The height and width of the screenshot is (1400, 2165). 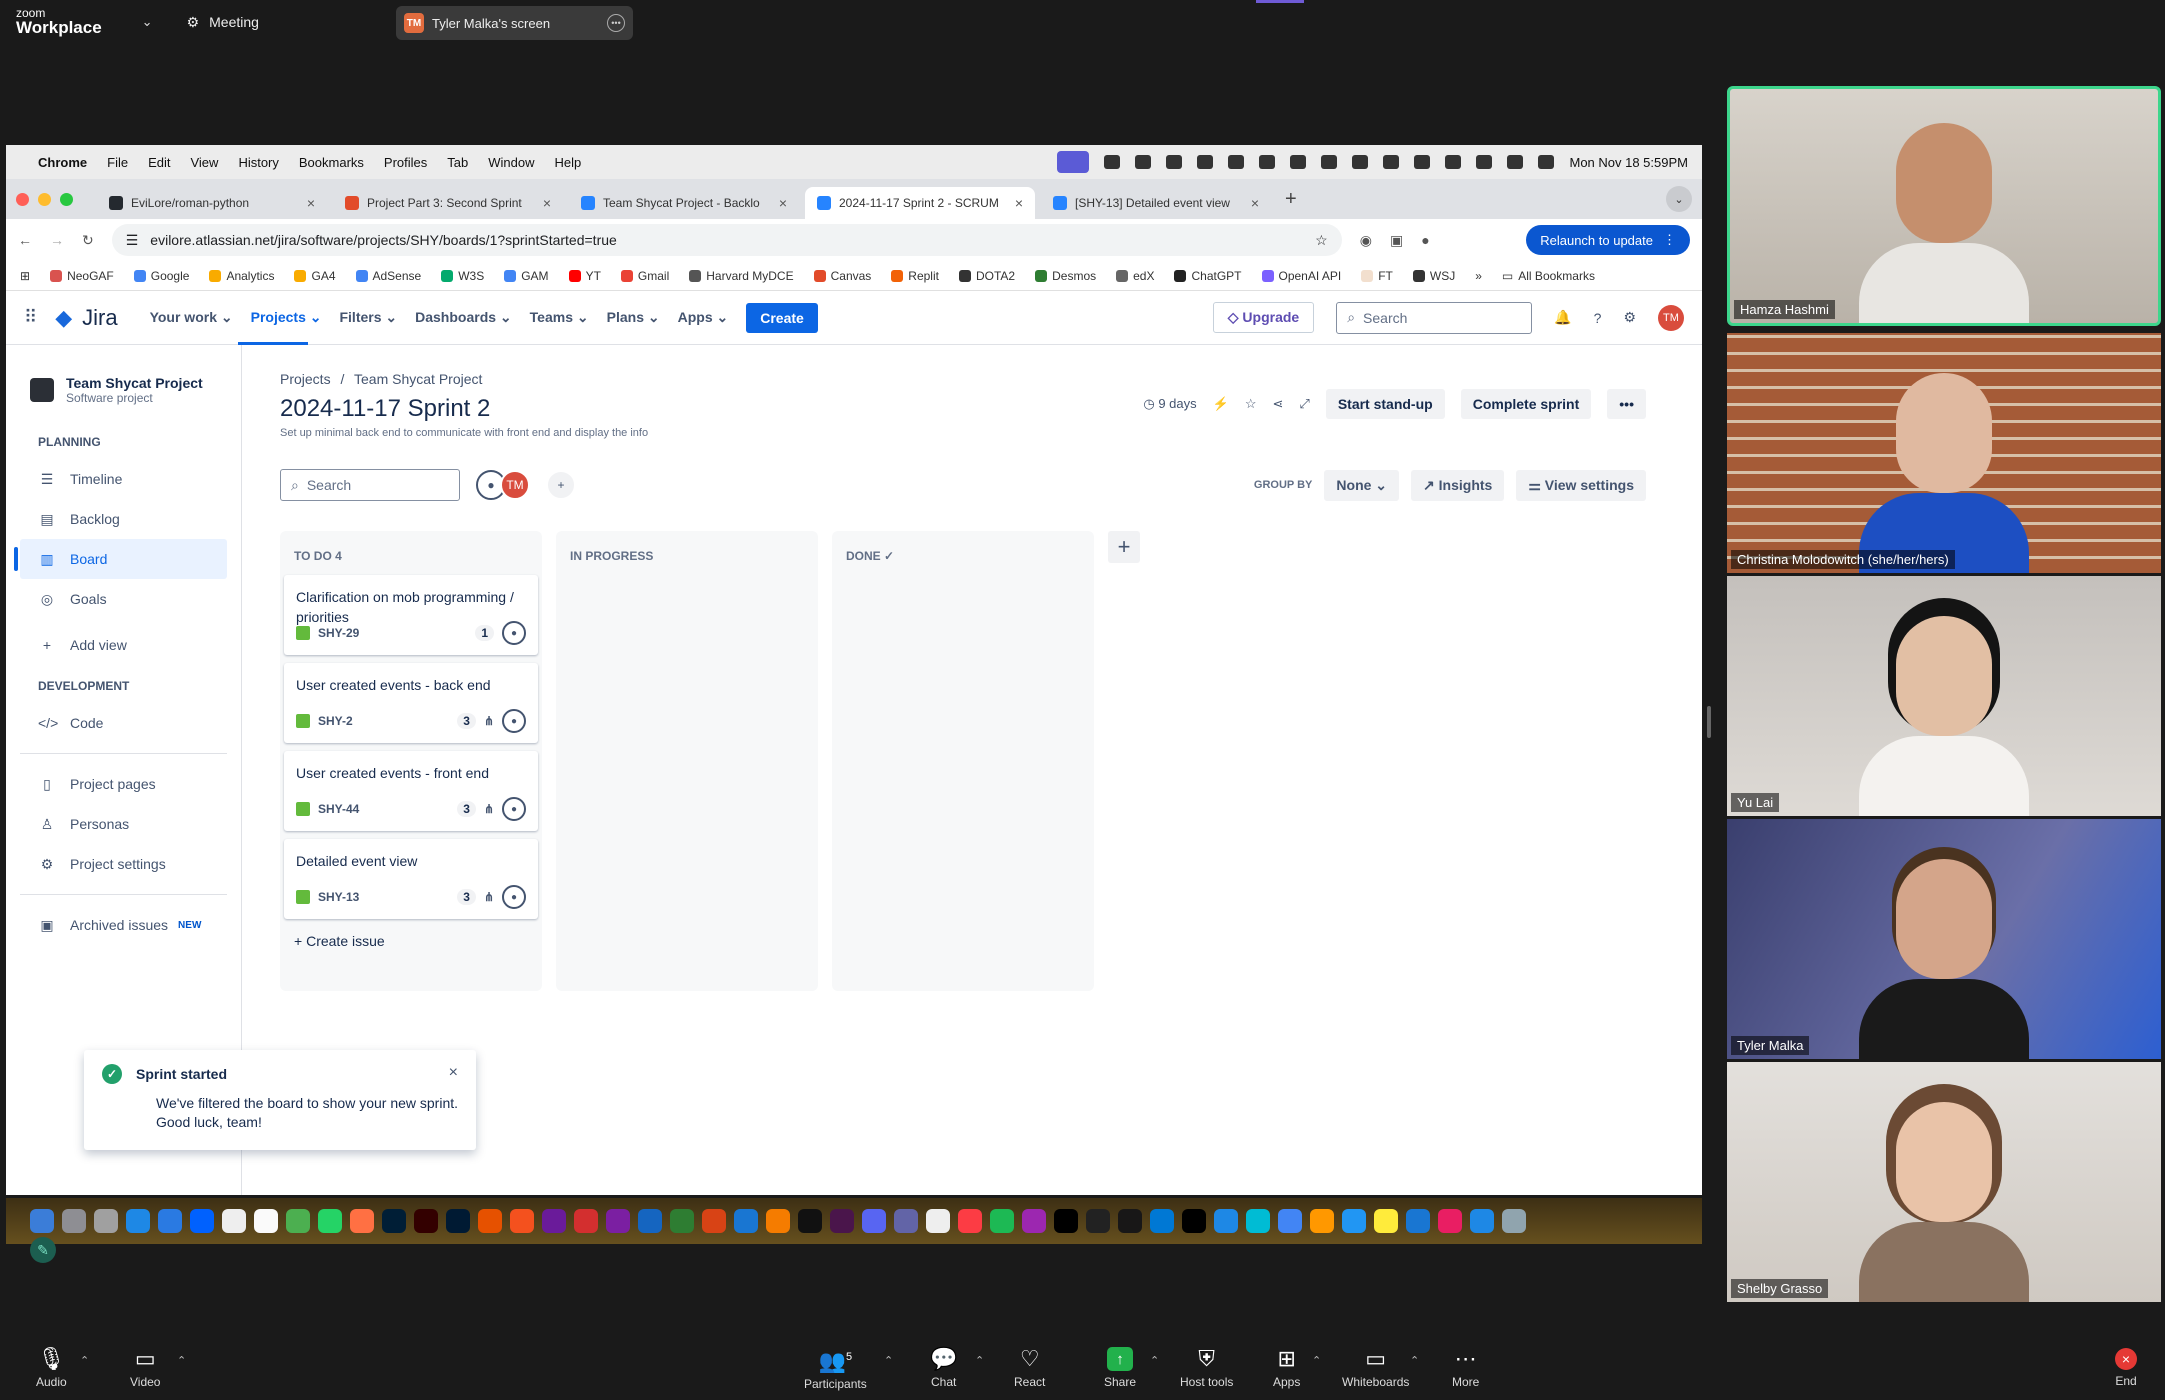 What do you see at coordinates (202, 1221) in the screenshot?
I see `dropbox-icon` at bounding box center [202, 1221].